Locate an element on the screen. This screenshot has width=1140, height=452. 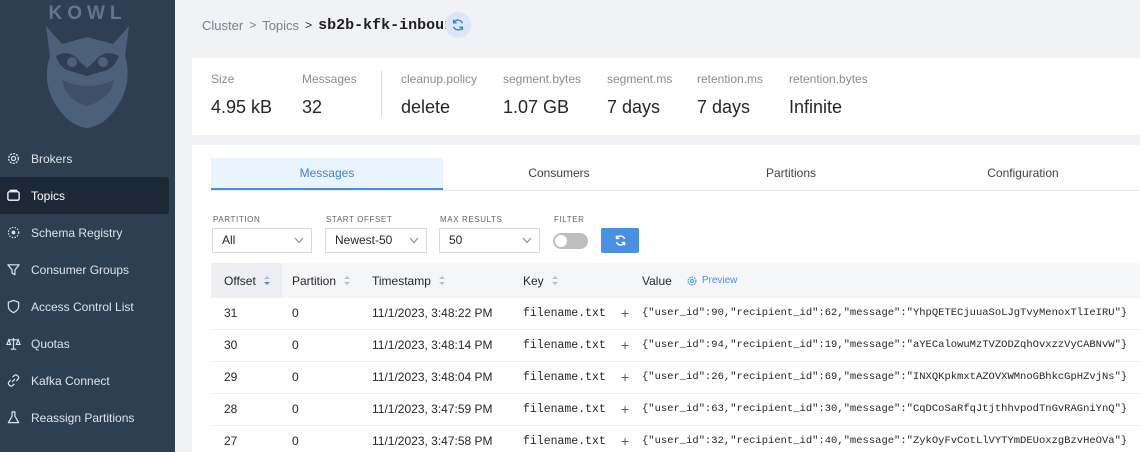
partition-select: All is located at coordinates (262, 240).